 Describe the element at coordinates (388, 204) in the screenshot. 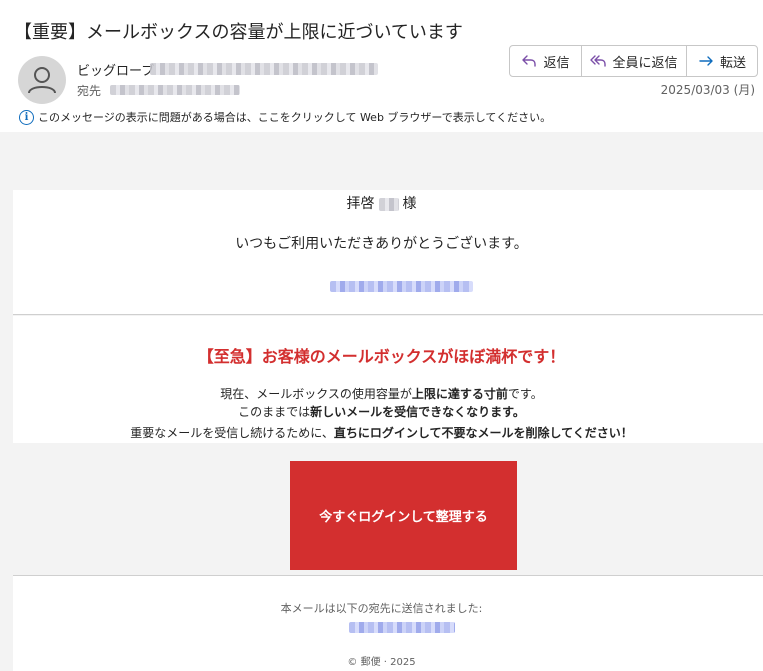

I see `customer-name-redacted` at that location.